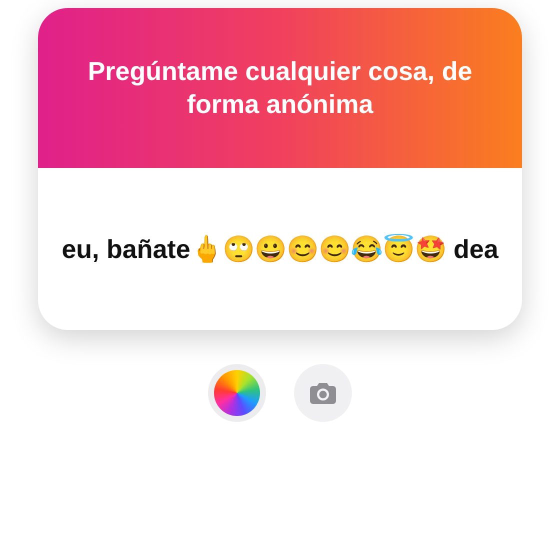 Image resolution: width=560 pixels, height=560 pixels. I want to click on sticker-title: Pregúntame cualquier cosa, de forma anónima, so click(280, 88).